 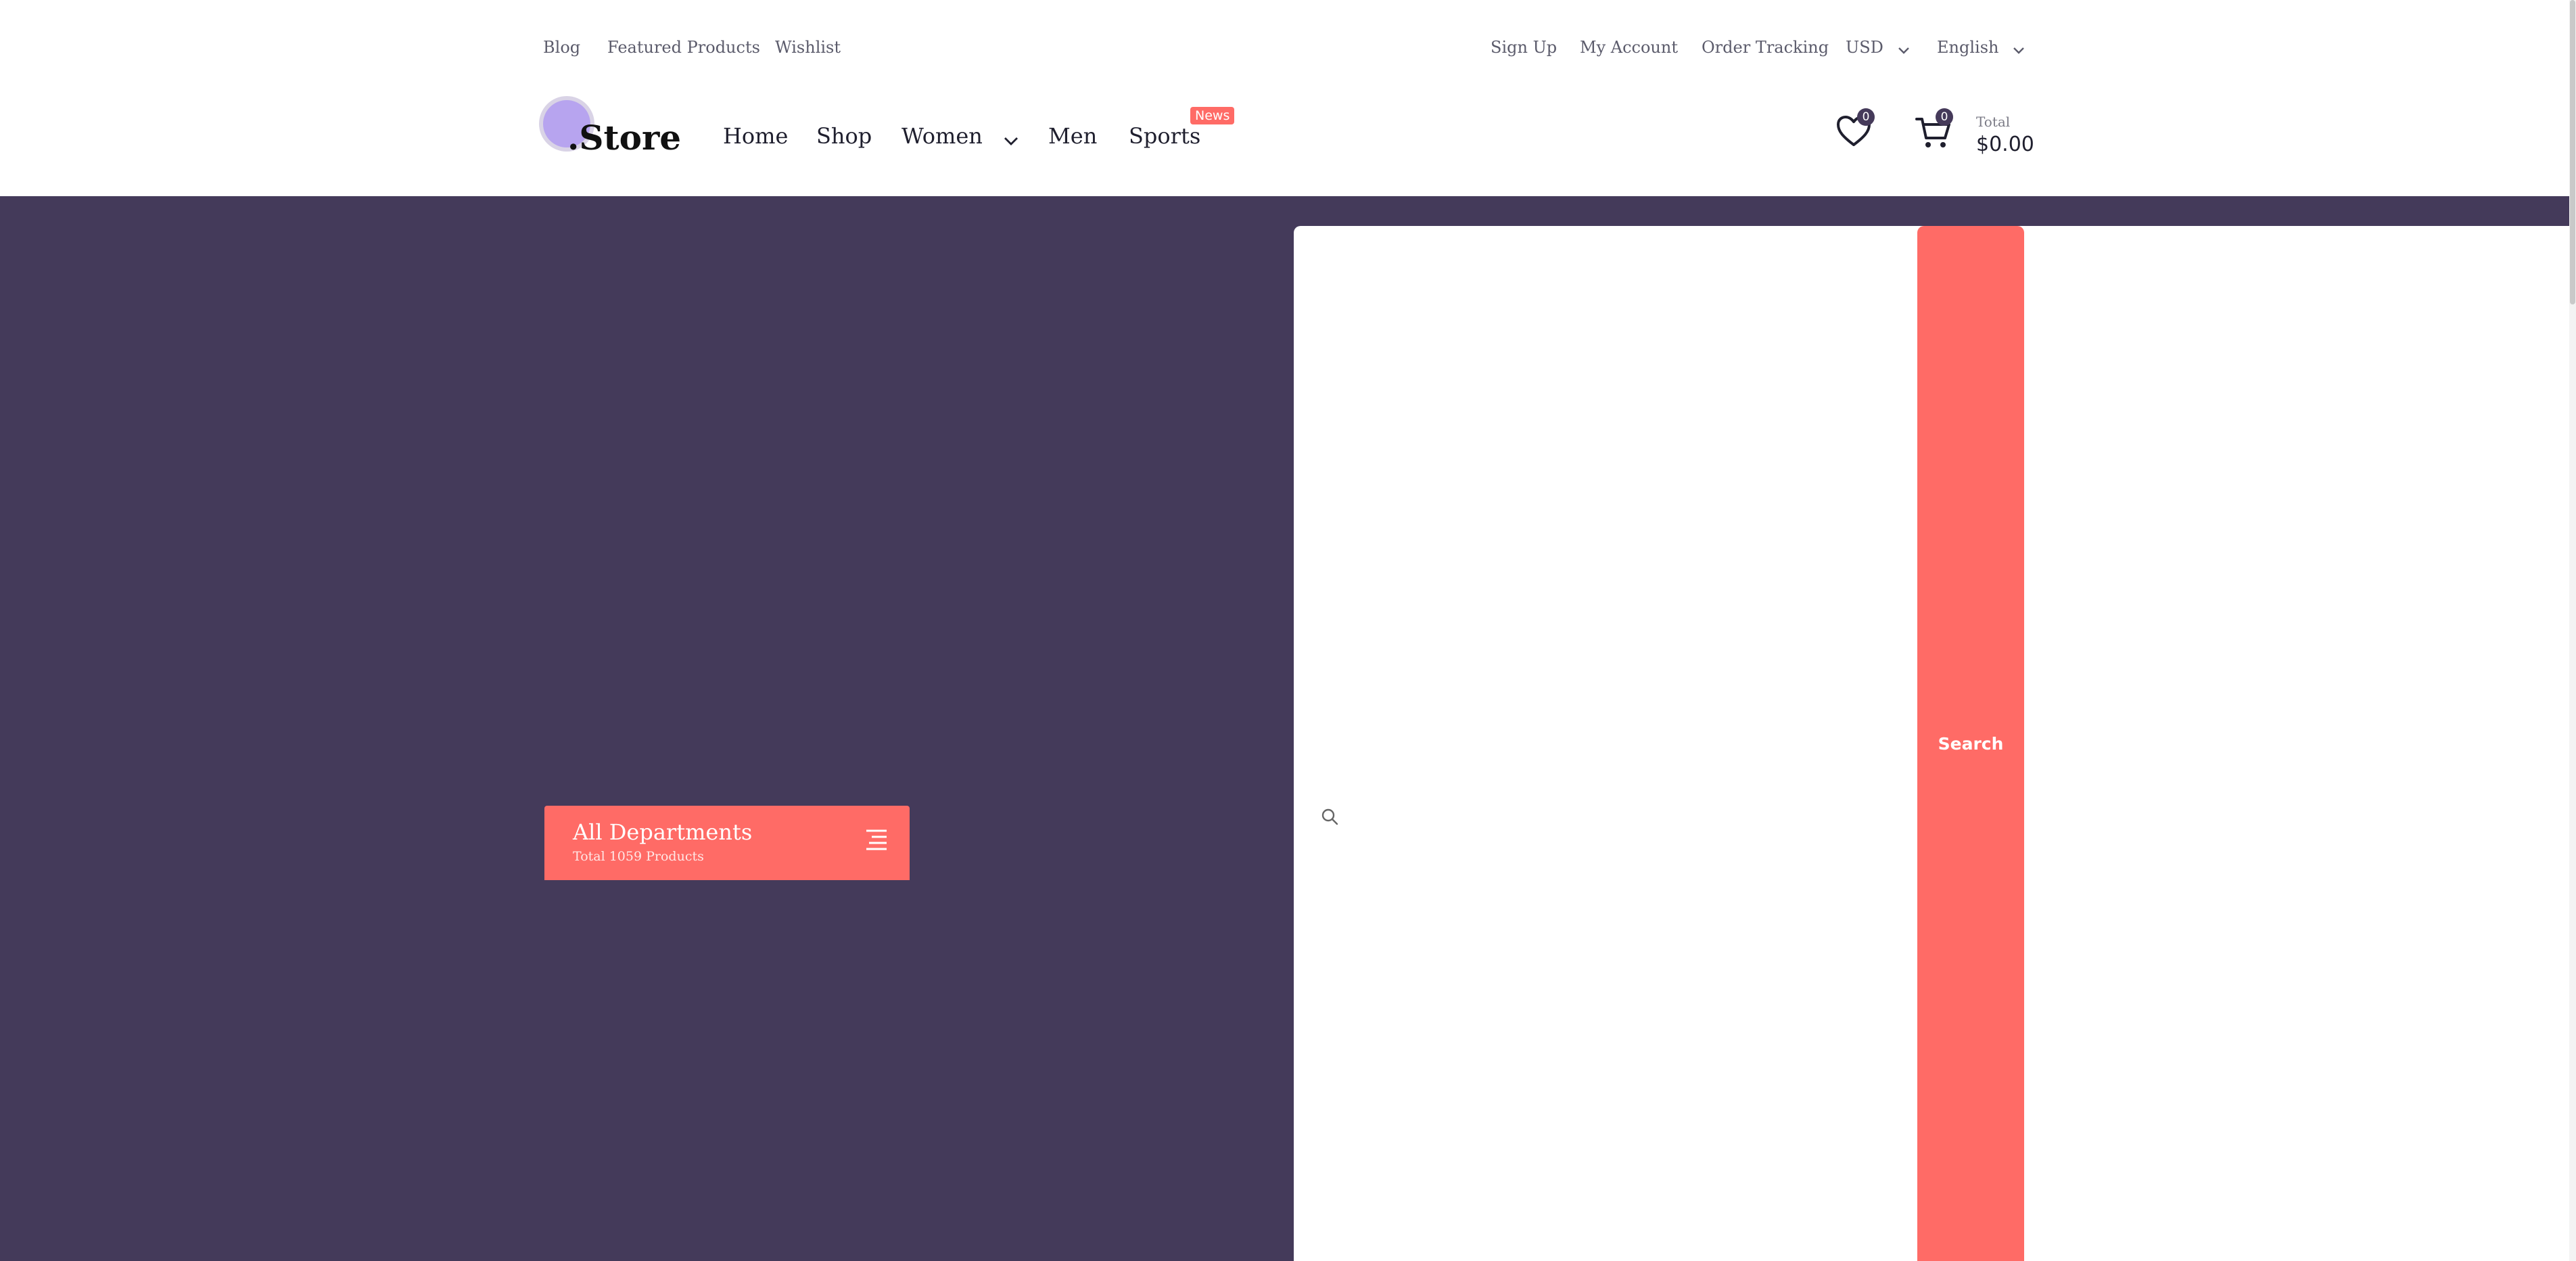 What do you see at coordinates (942, 136) in the screenshot?
I see `nav-item-women-label: Women` at bounding box center [942, 136].